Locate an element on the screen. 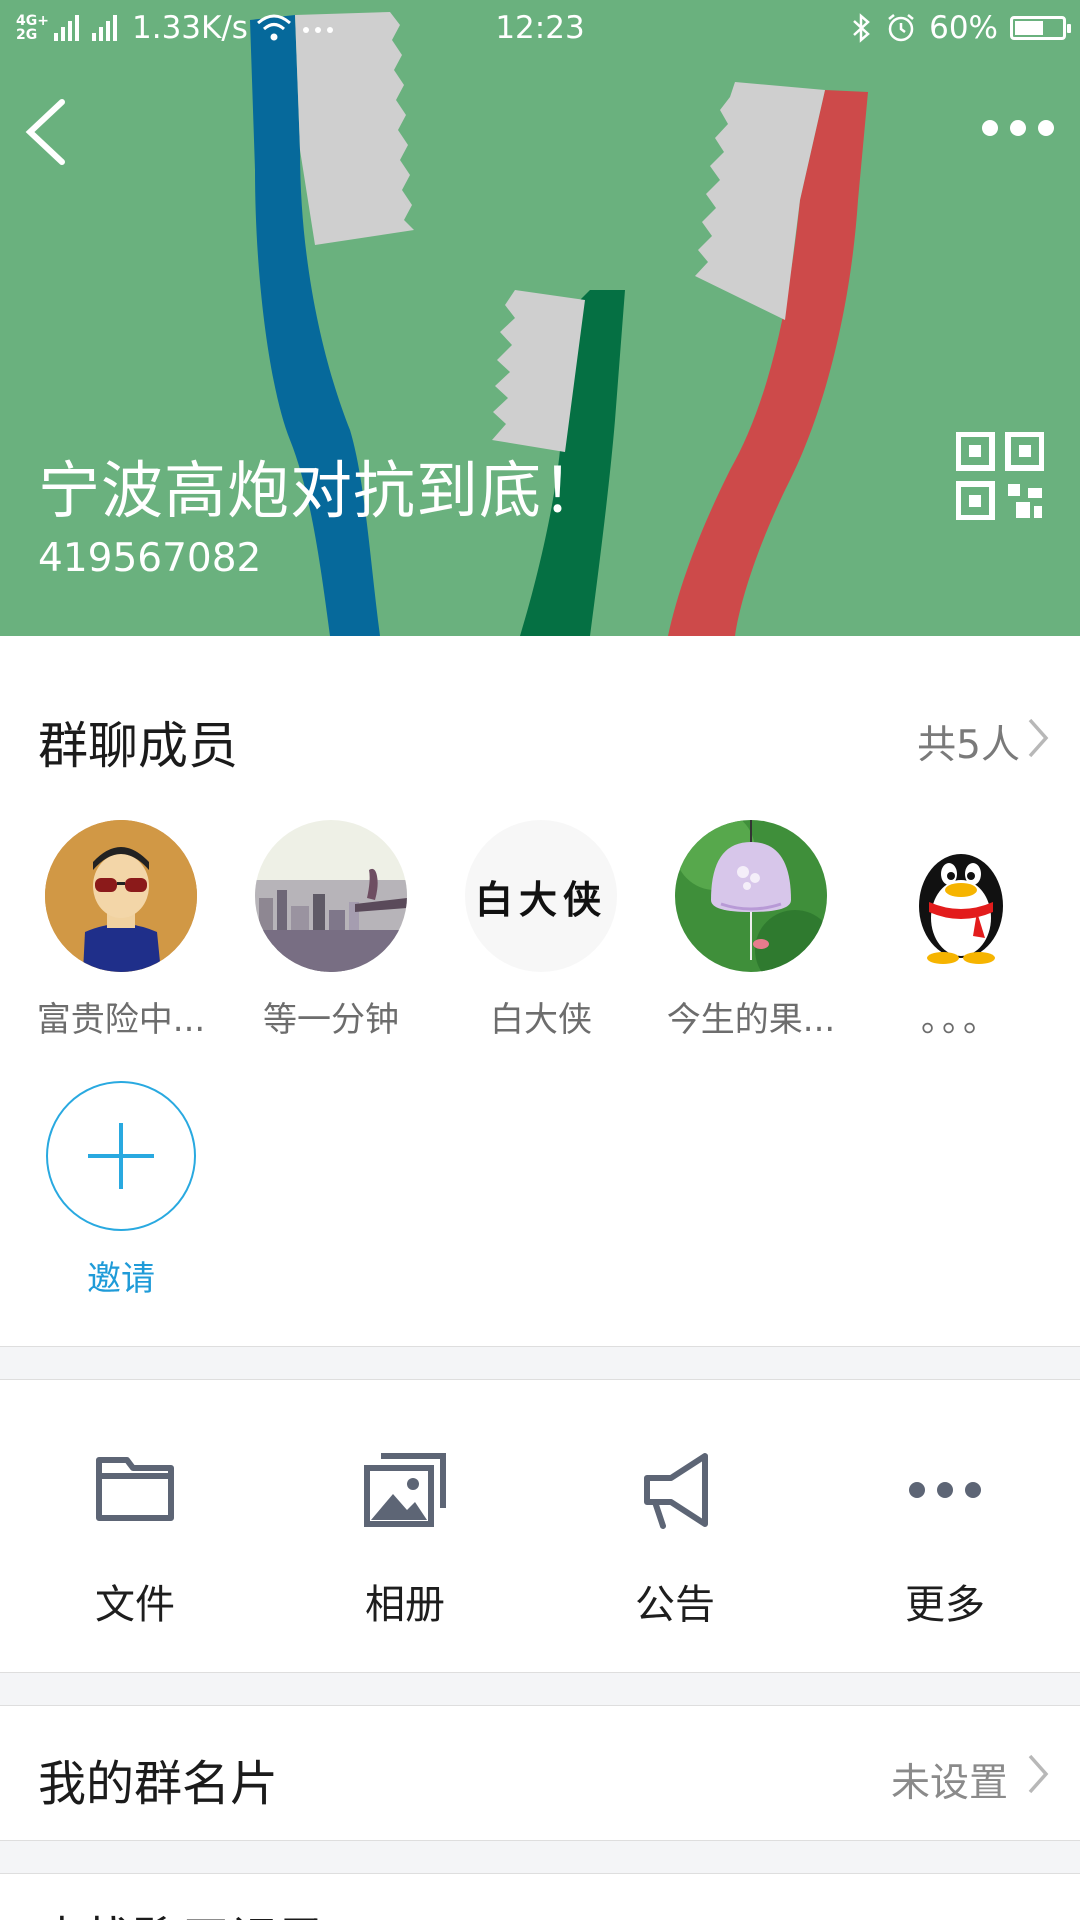  members-title: 群聊成员 is located at coordinates (138, 746).